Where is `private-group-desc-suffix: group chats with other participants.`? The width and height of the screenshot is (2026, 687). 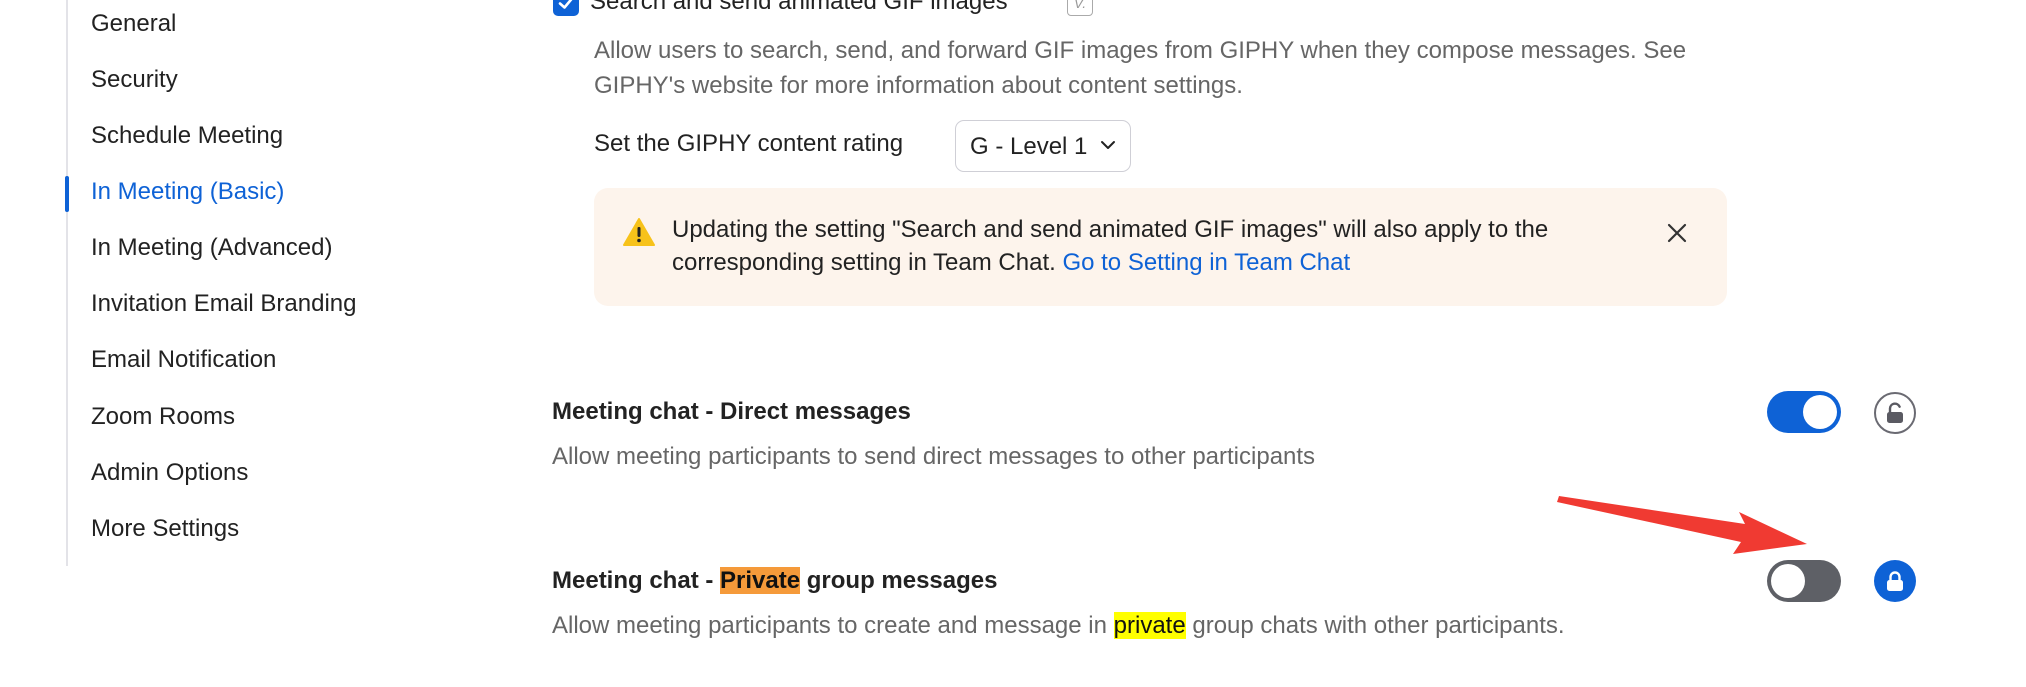
private-group-desc-suffix: group chats with other participants. is located at coordinates (1375, 625).